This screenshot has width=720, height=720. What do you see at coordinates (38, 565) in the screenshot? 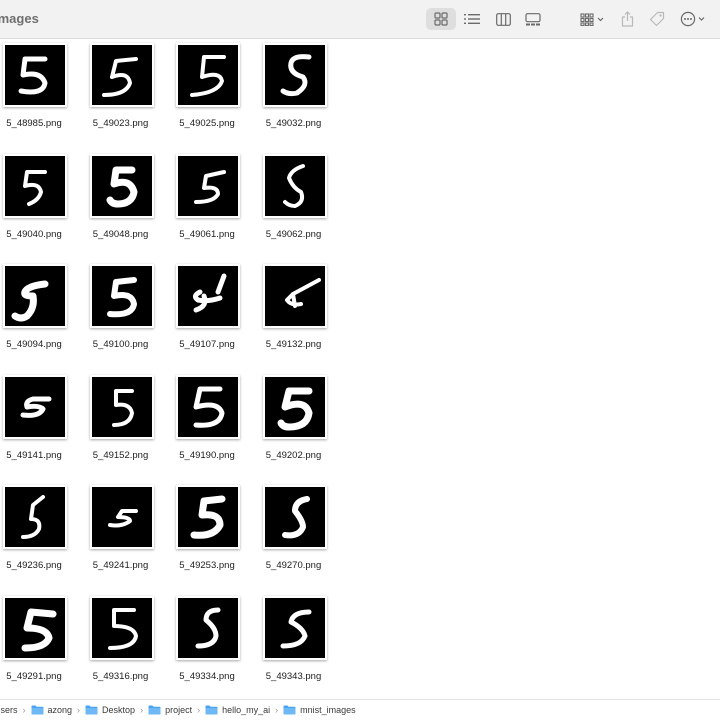
I see `file-name: 5_49236.png` at bounding box center [38, 565].